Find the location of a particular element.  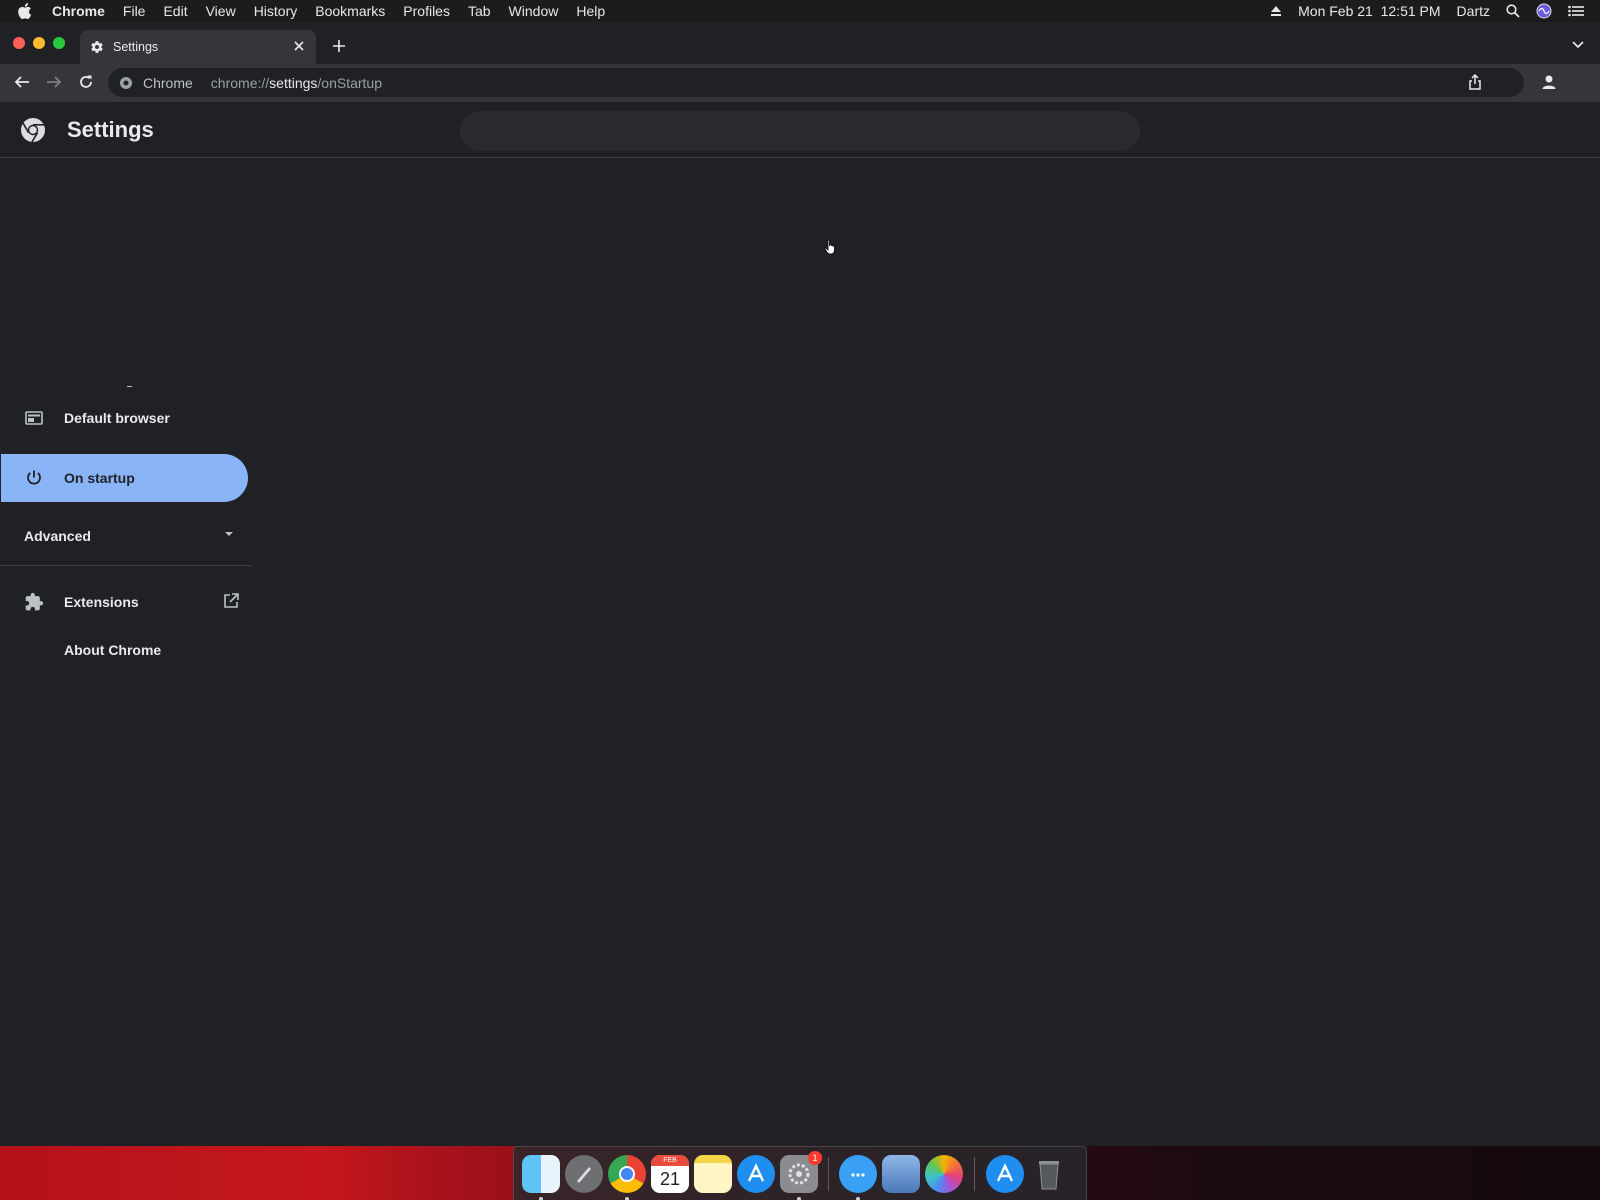

finder-icon is located at coordinates (541, 1174).